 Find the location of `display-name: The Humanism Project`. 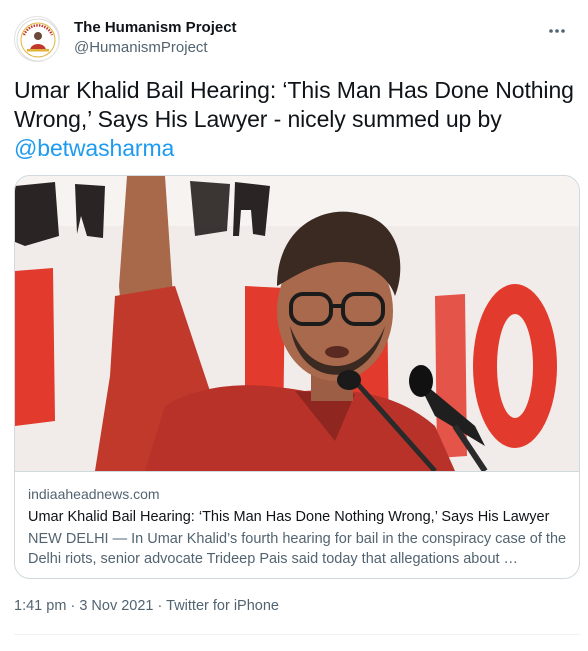

display-name: The Humanism Project is located at coordinates (155, 28).